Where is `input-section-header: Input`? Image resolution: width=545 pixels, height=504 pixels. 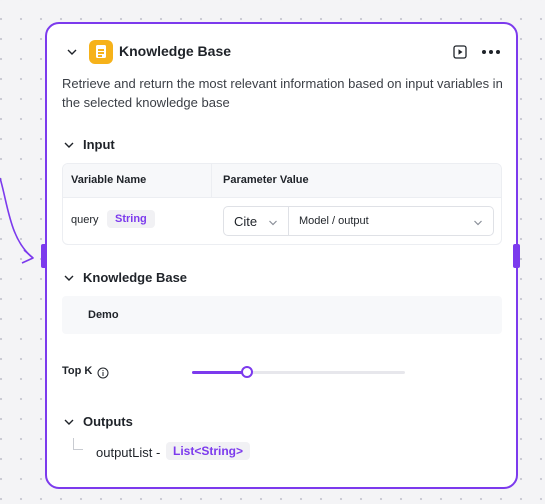 input-section-header: Input is located at coordinates (281, 145).